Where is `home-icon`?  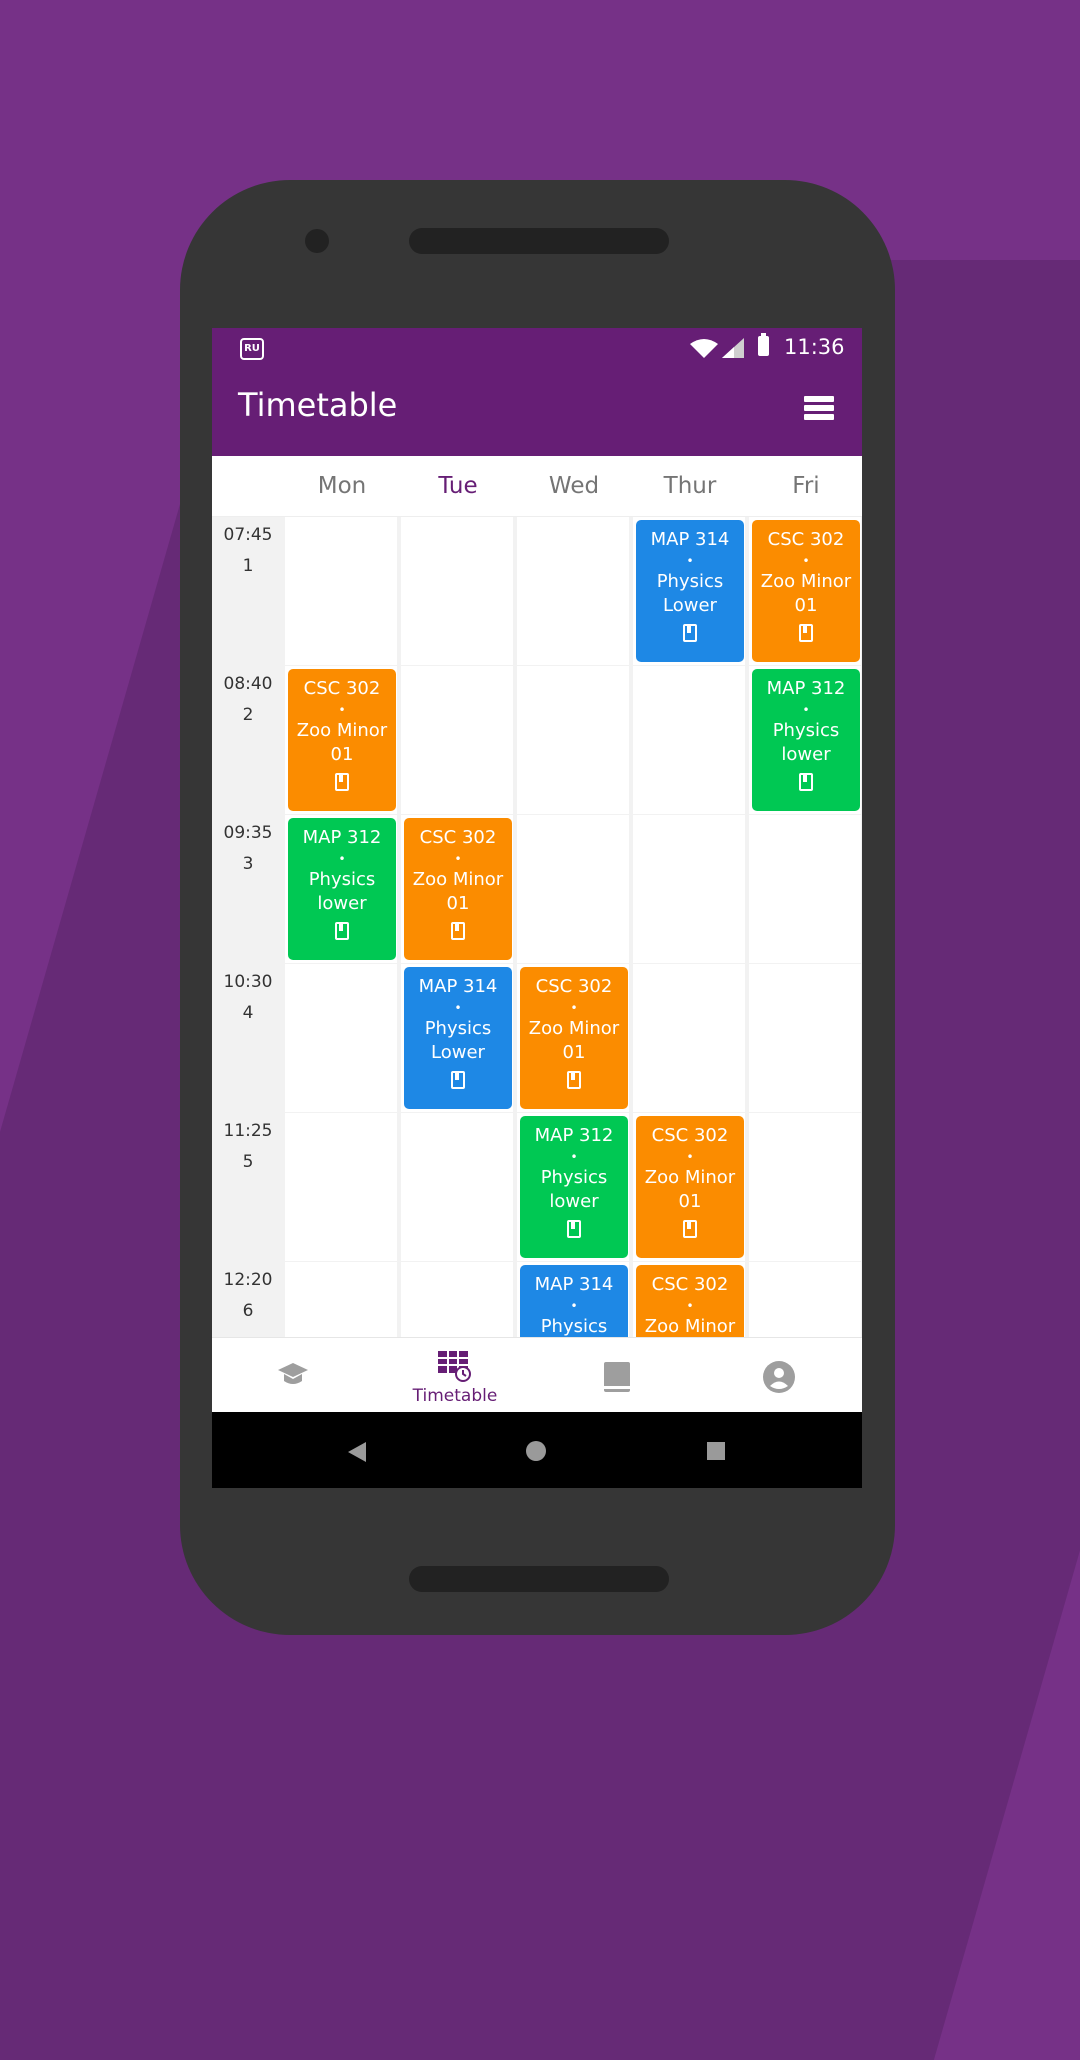
home-icon is located at coordinates (536, 1451).